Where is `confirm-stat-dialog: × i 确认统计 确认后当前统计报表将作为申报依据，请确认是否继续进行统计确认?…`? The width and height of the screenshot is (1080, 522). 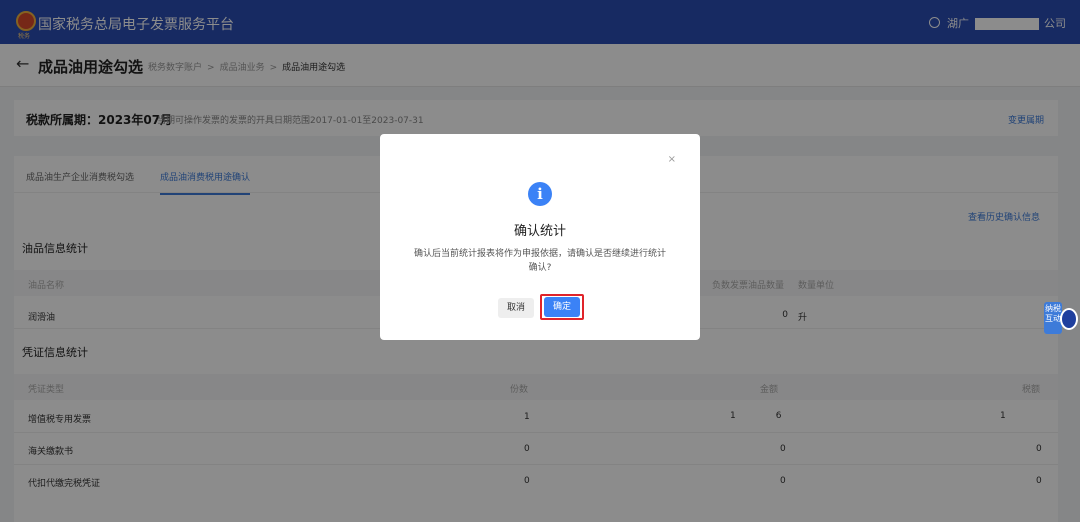 confirm-stat-dialog: × i 确认统计 确认后当前统计报表将作为申报依据，请确认是否继续进行统计确认?… is located at coordinates (540, 237).